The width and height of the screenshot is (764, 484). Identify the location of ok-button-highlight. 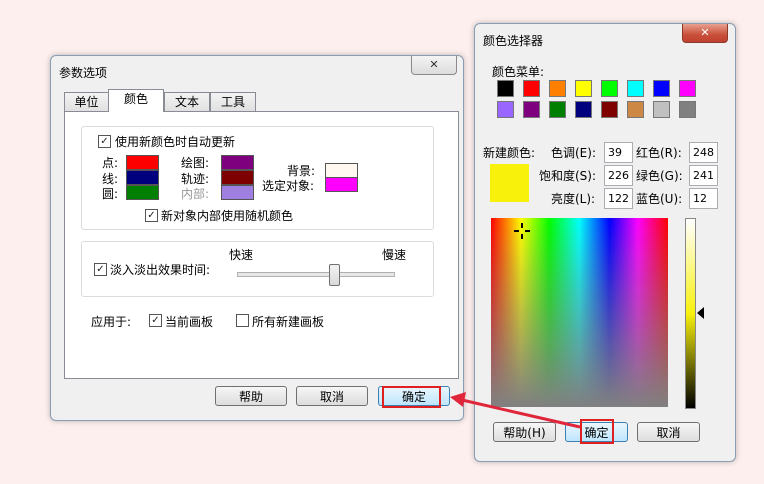
(411, 397).